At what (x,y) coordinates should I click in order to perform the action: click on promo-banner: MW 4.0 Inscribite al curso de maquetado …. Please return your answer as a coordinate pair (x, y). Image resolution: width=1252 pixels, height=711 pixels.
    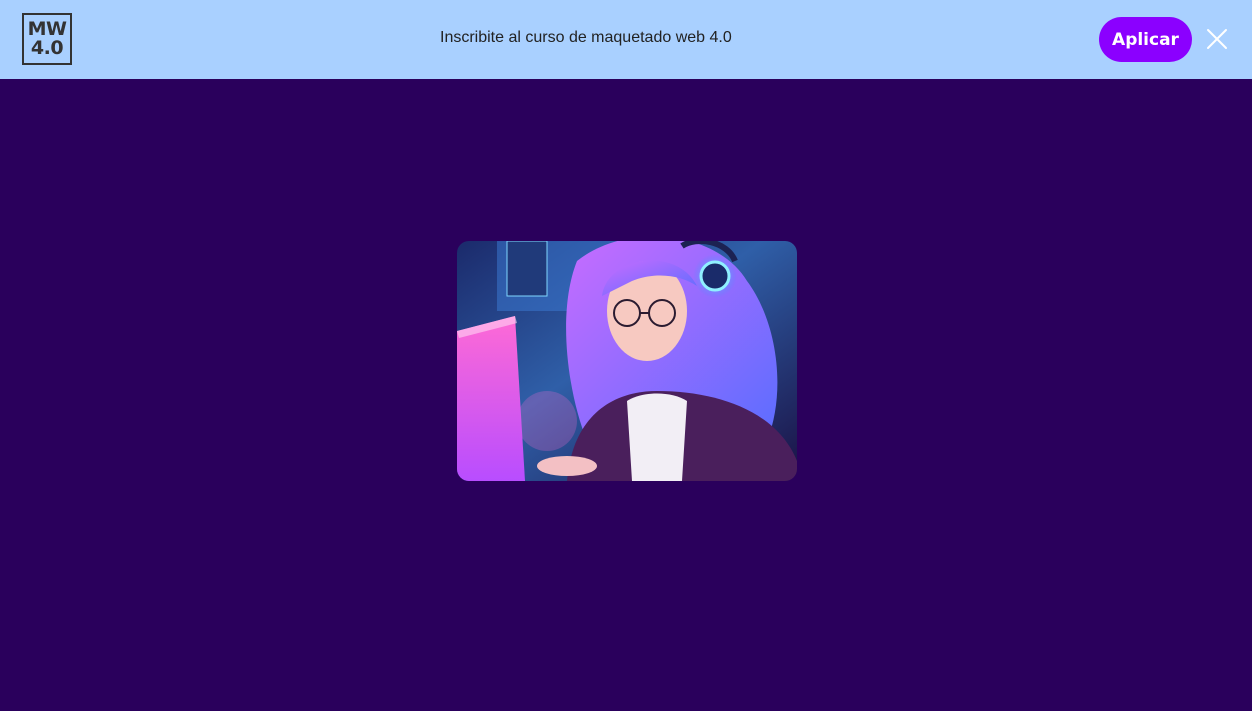
    Looking at the image, I should click on (626, 39).